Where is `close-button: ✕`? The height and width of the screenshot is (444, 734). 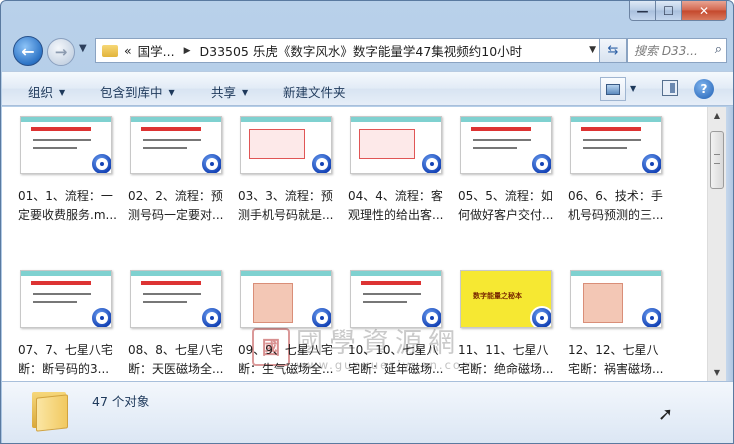
close-button: ✕ is located at coordinates (704, 11).